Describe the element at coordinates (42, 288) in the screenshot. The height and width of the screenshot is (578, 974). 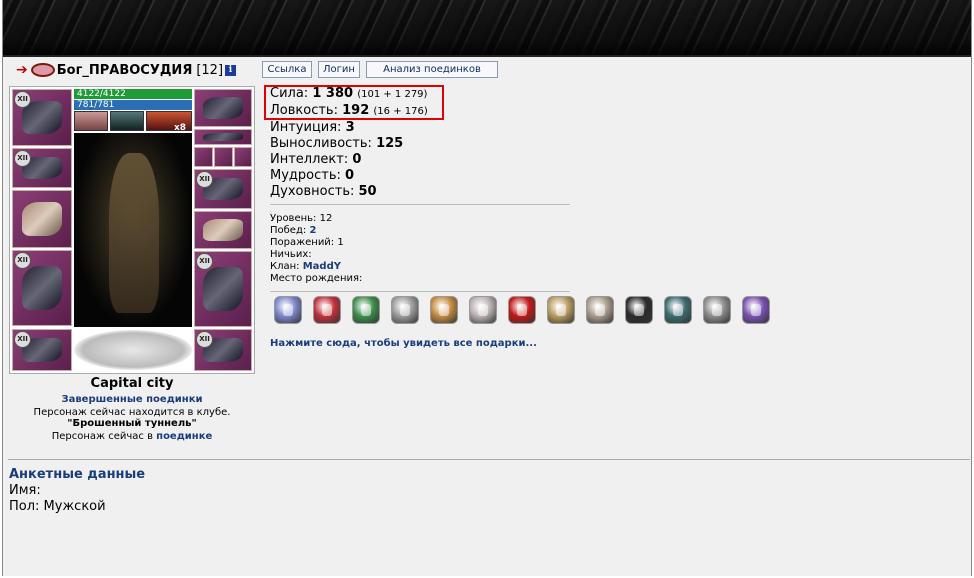
I see `armor-slot: XII` at that location.